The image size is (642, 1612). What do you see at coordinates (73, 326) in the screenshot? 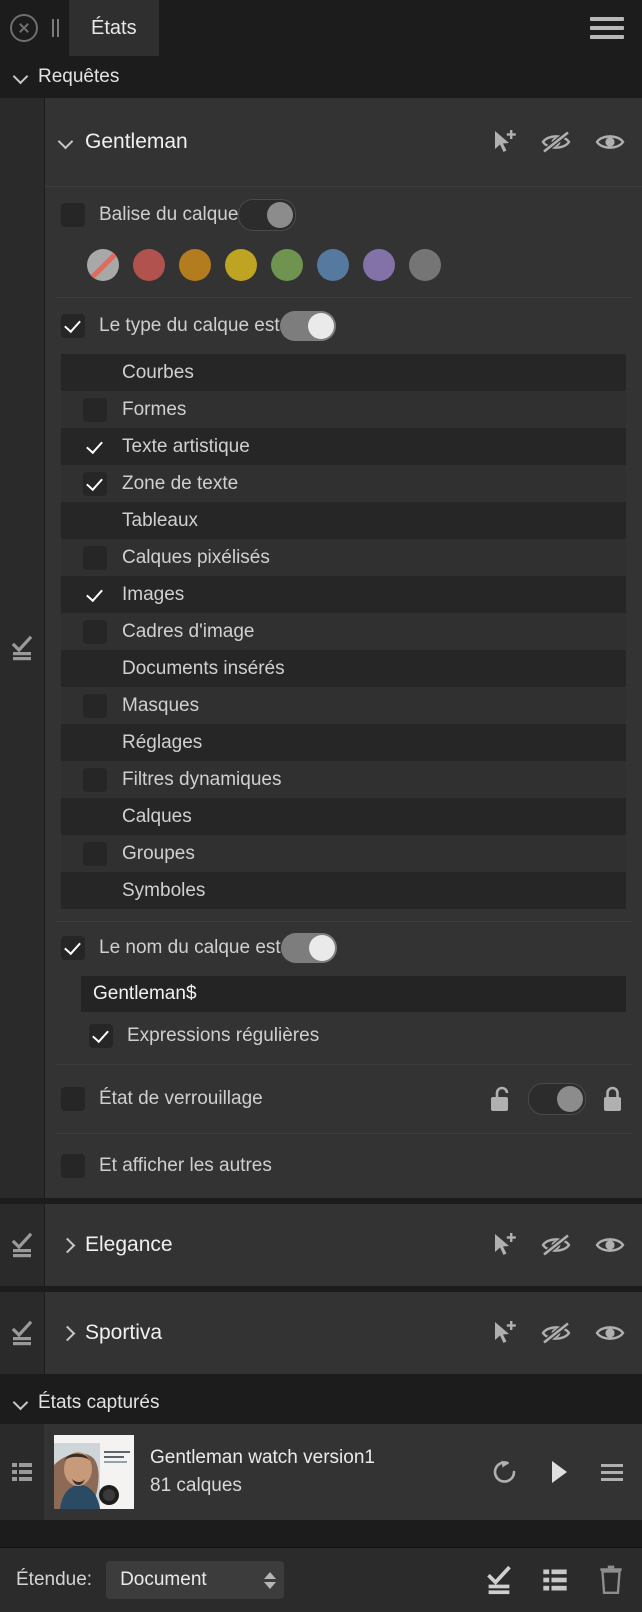
I see `type-checkbox` at bounding box center [73, 326].